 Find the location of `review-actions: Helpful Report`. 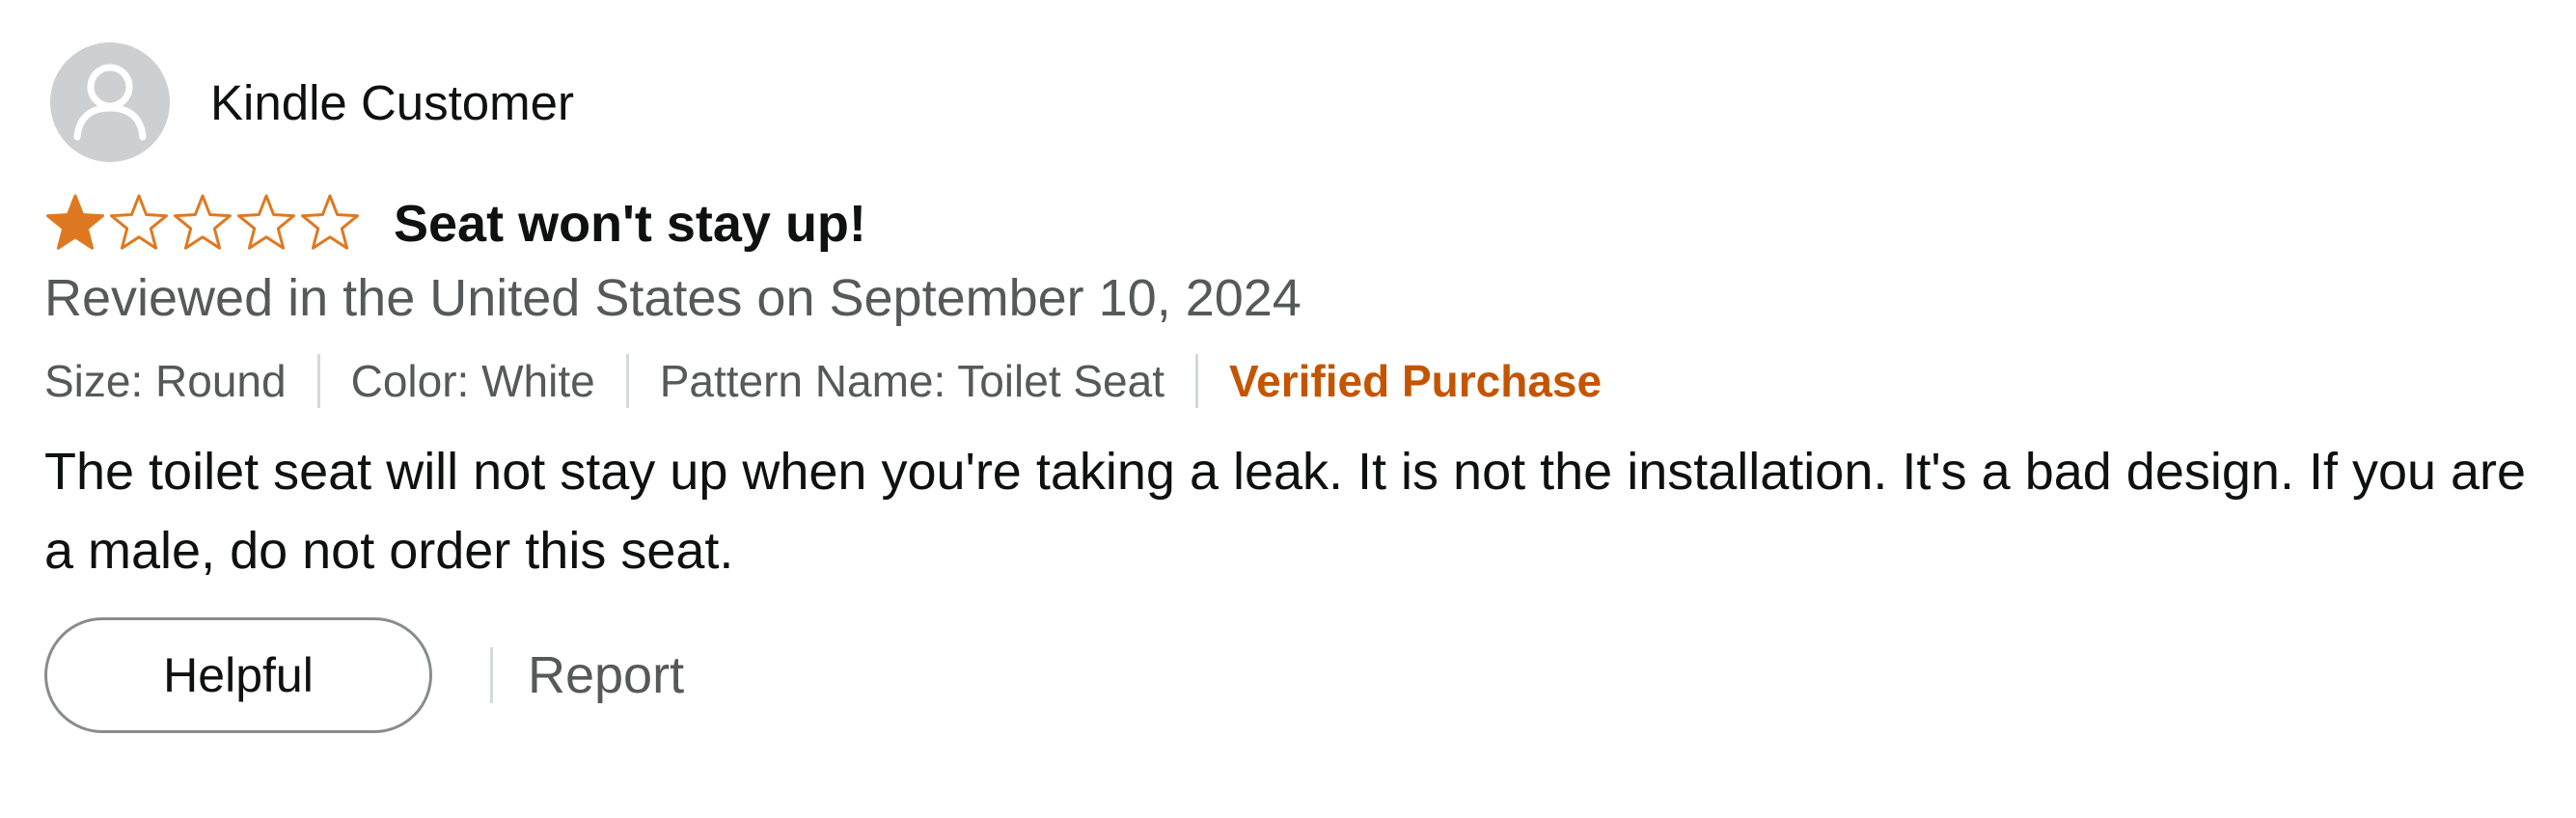

review-actions: Helpful Report is located at coordinates (364, 675).